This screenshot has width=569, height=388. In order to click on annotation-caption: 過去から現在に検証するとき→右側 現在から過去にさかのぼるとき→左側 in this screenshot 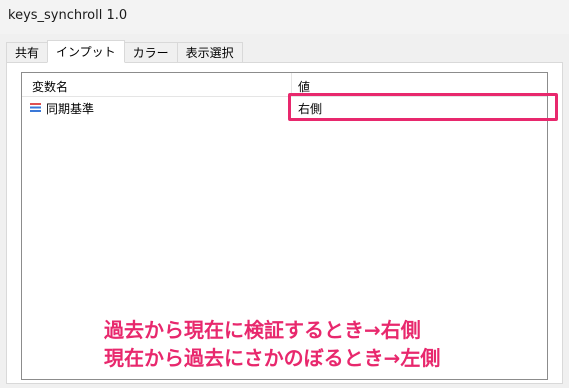, I will do `click(272, 344)`.